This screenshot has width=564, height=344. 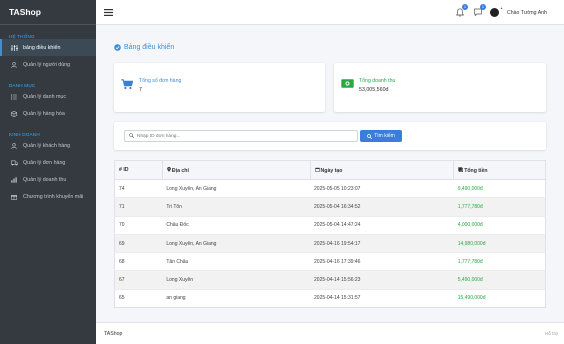 I want to click on cell-date: 2025-04-16 19:54:17, so click(x=382, y=243).